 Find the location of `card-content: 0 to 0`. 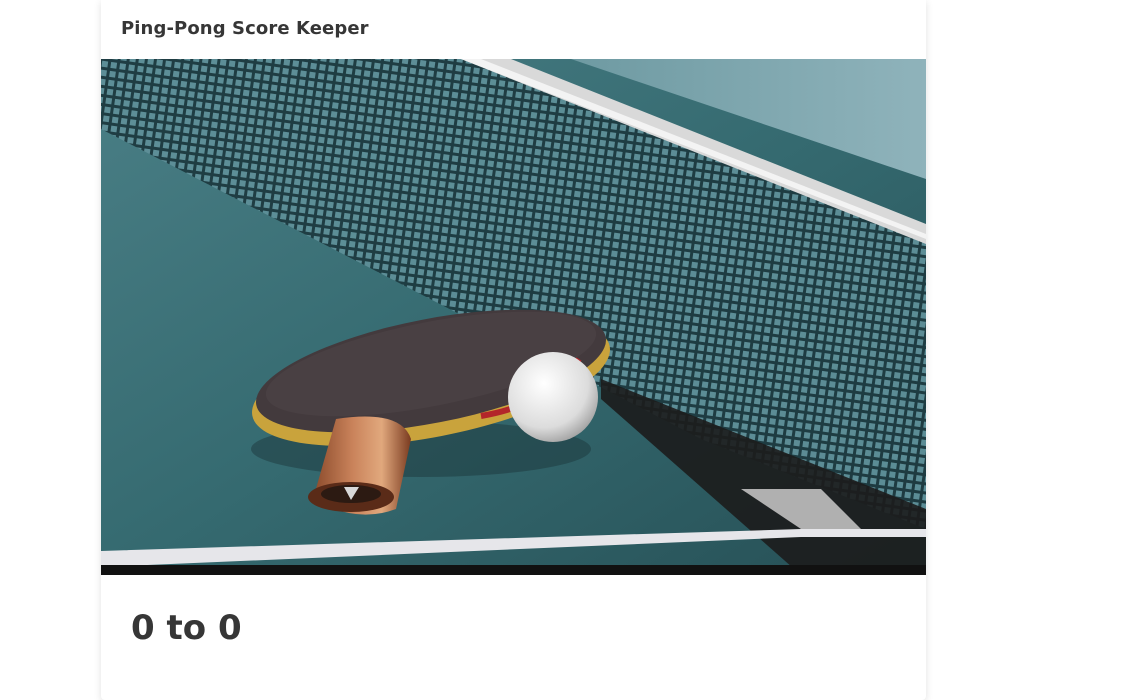

card-content: 0 to 0 is located at coordinates (513, 610).